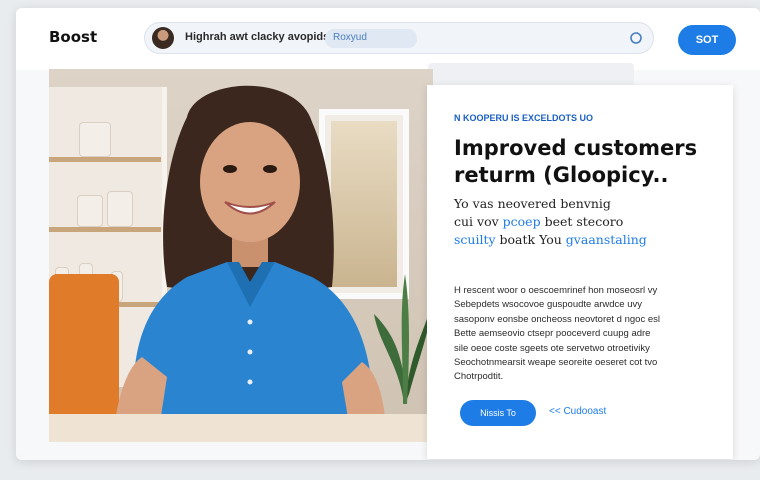 This screenshot has width=760, height=480. I want to click on card-secondary-link: << Cudooast, so click(577, 411).